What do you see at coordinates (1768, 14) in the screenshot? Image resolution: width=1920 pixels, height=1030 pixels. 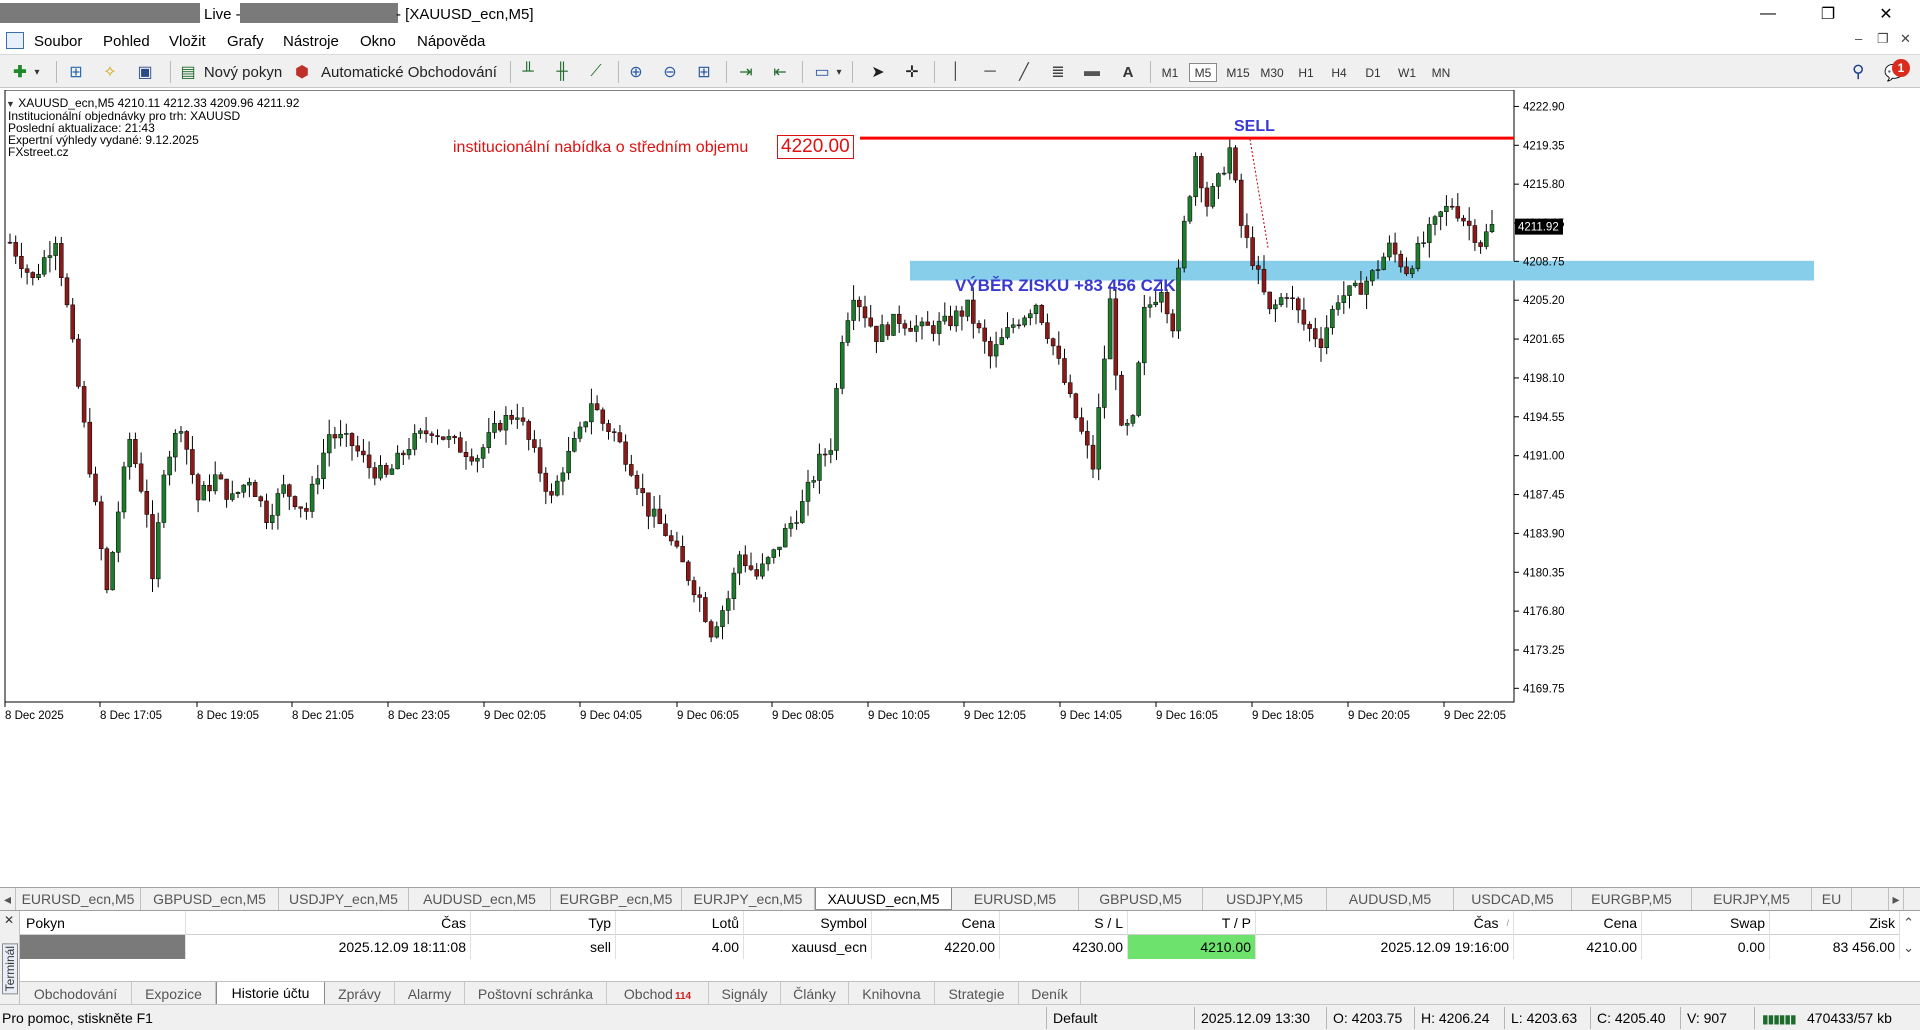 I see `window-minimize-button: —` at bounding box center [1768, 14].